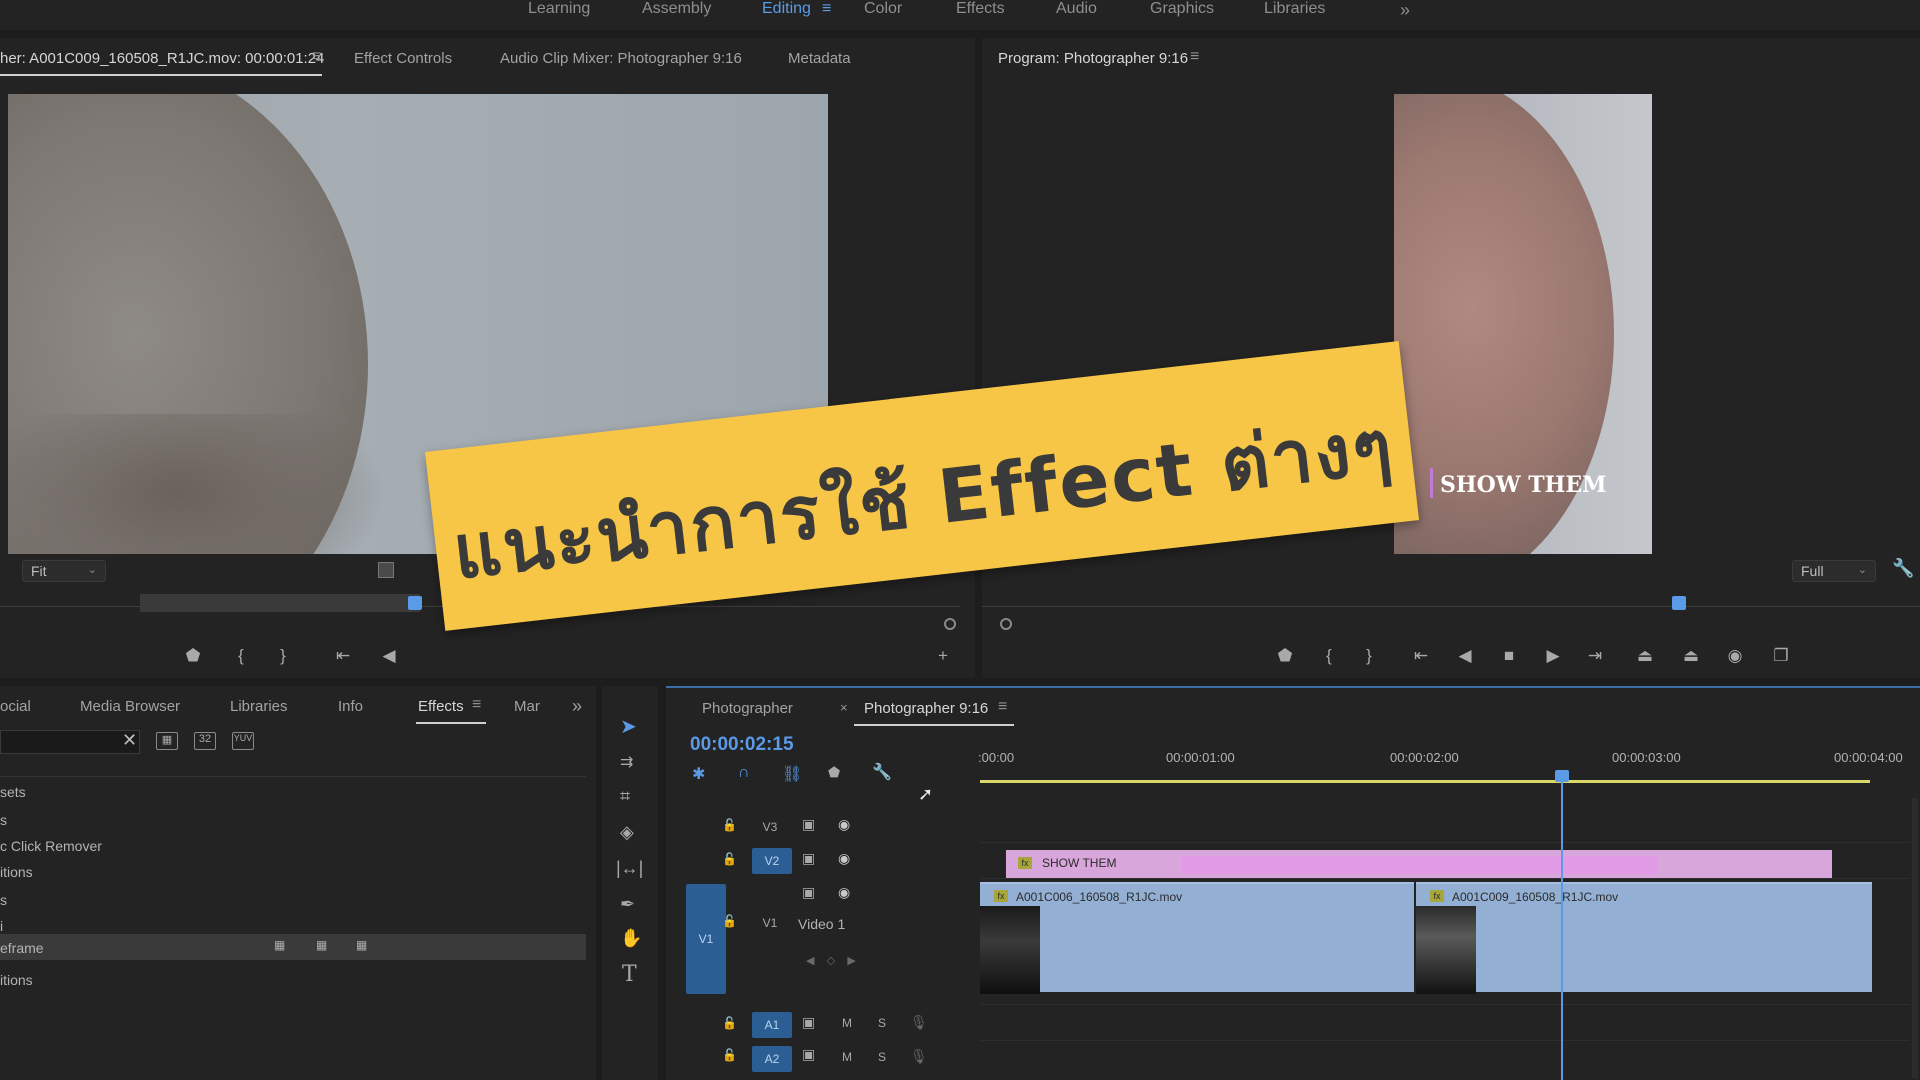 This screenshot has width=1920, height=1080. Describe the element at coordinates (882, 1057) in the screenshot. I see `solo-button: S` at that location.